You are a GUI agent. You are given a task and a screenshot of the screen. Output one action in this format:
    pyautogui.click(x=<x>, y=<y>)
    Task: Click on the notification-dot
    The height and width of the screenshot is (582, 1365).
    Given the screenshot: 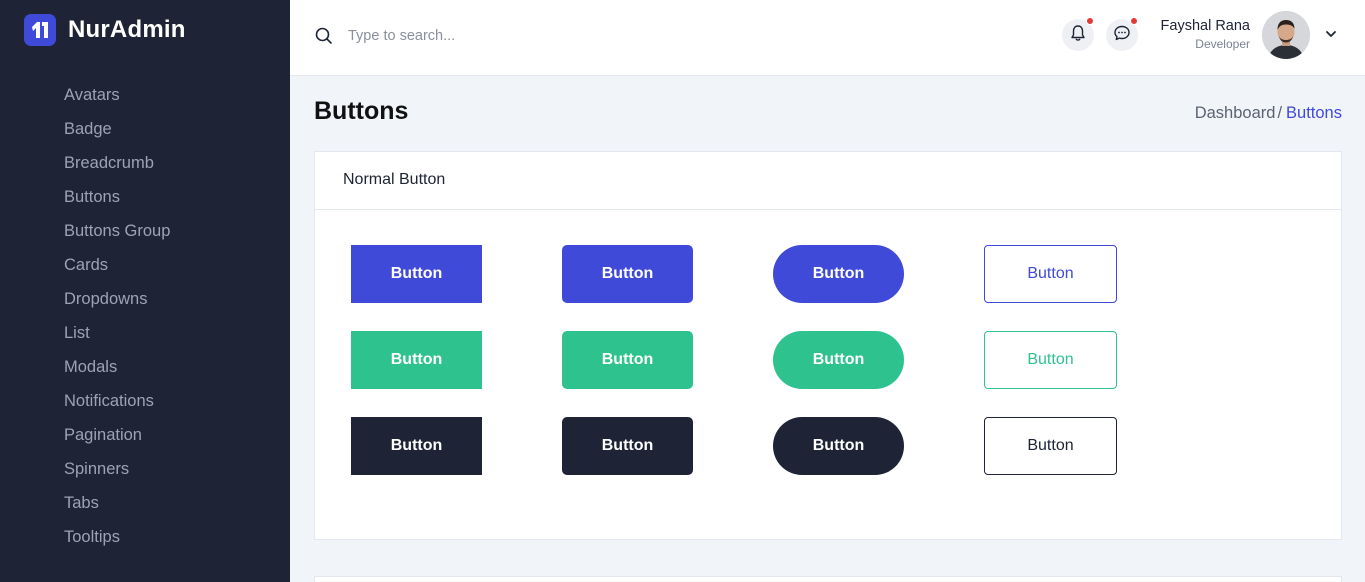 What is the action you would take?
    pyautogui.click(x=1090, y=21)
    